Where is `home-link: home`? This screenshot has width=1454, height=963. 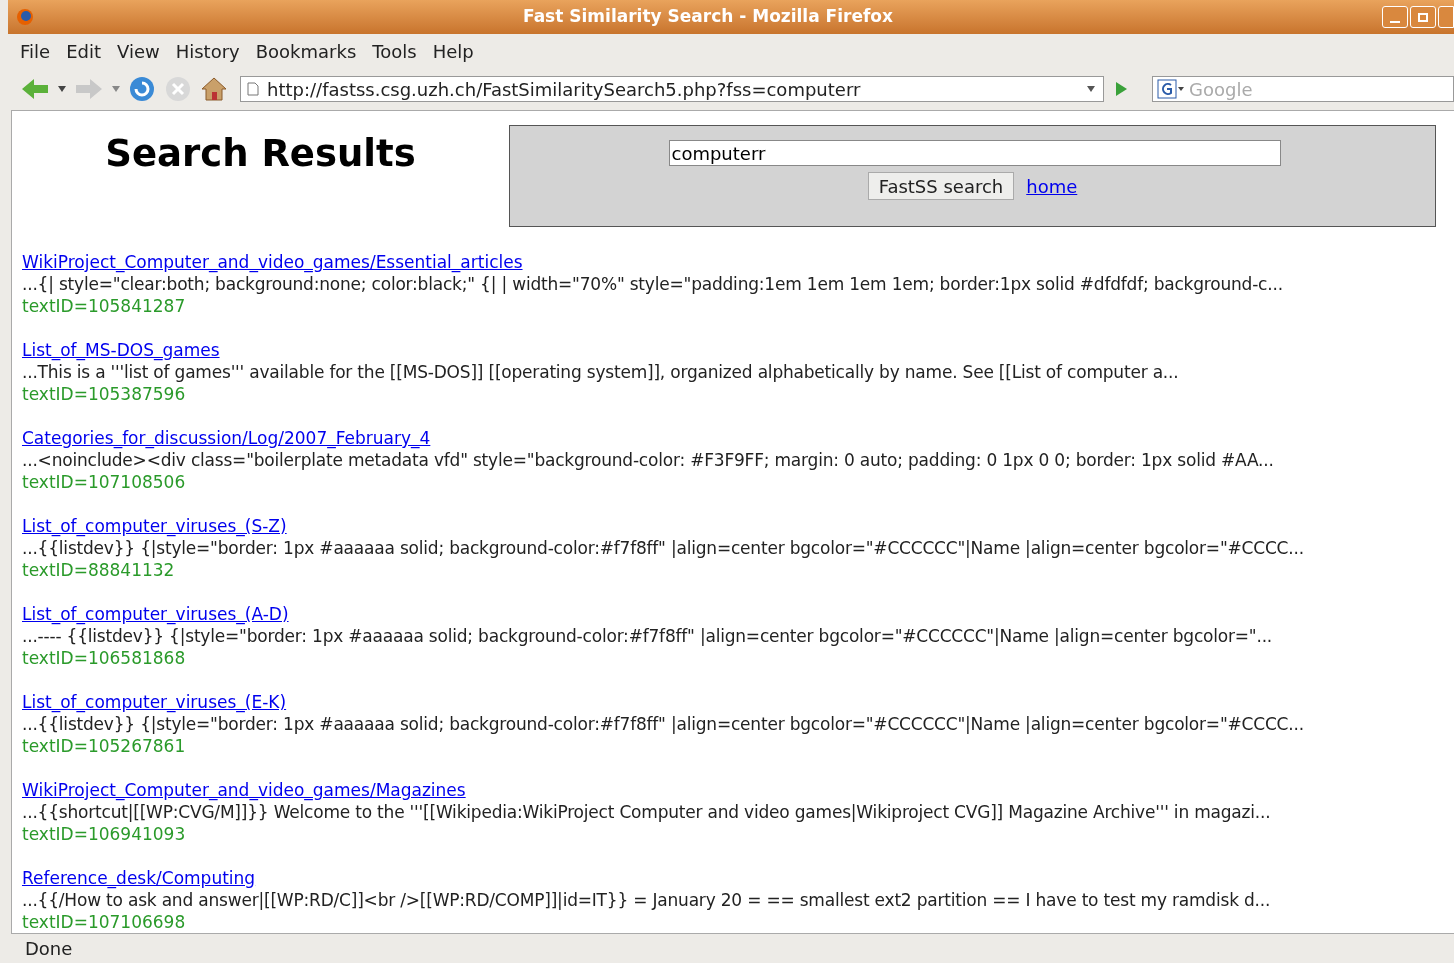
home-link: home is located at coordinates (1052, 186).